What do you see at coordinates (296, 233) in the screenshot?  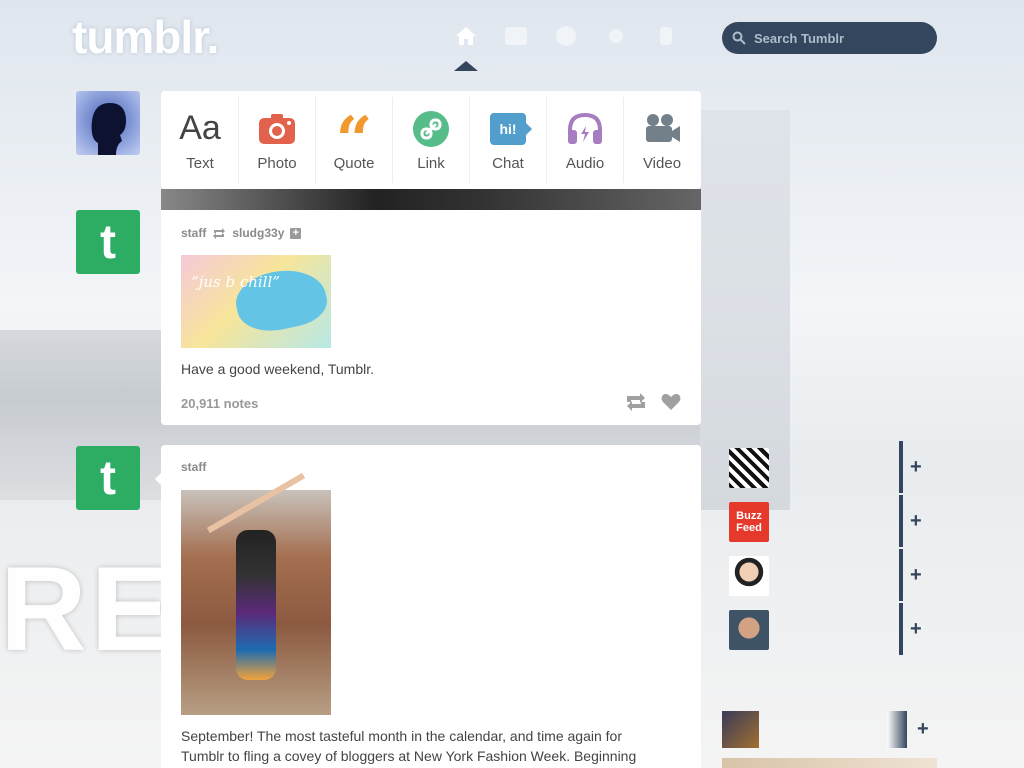 I see `follow-small-icon: +` at bounding box center [296, 233].